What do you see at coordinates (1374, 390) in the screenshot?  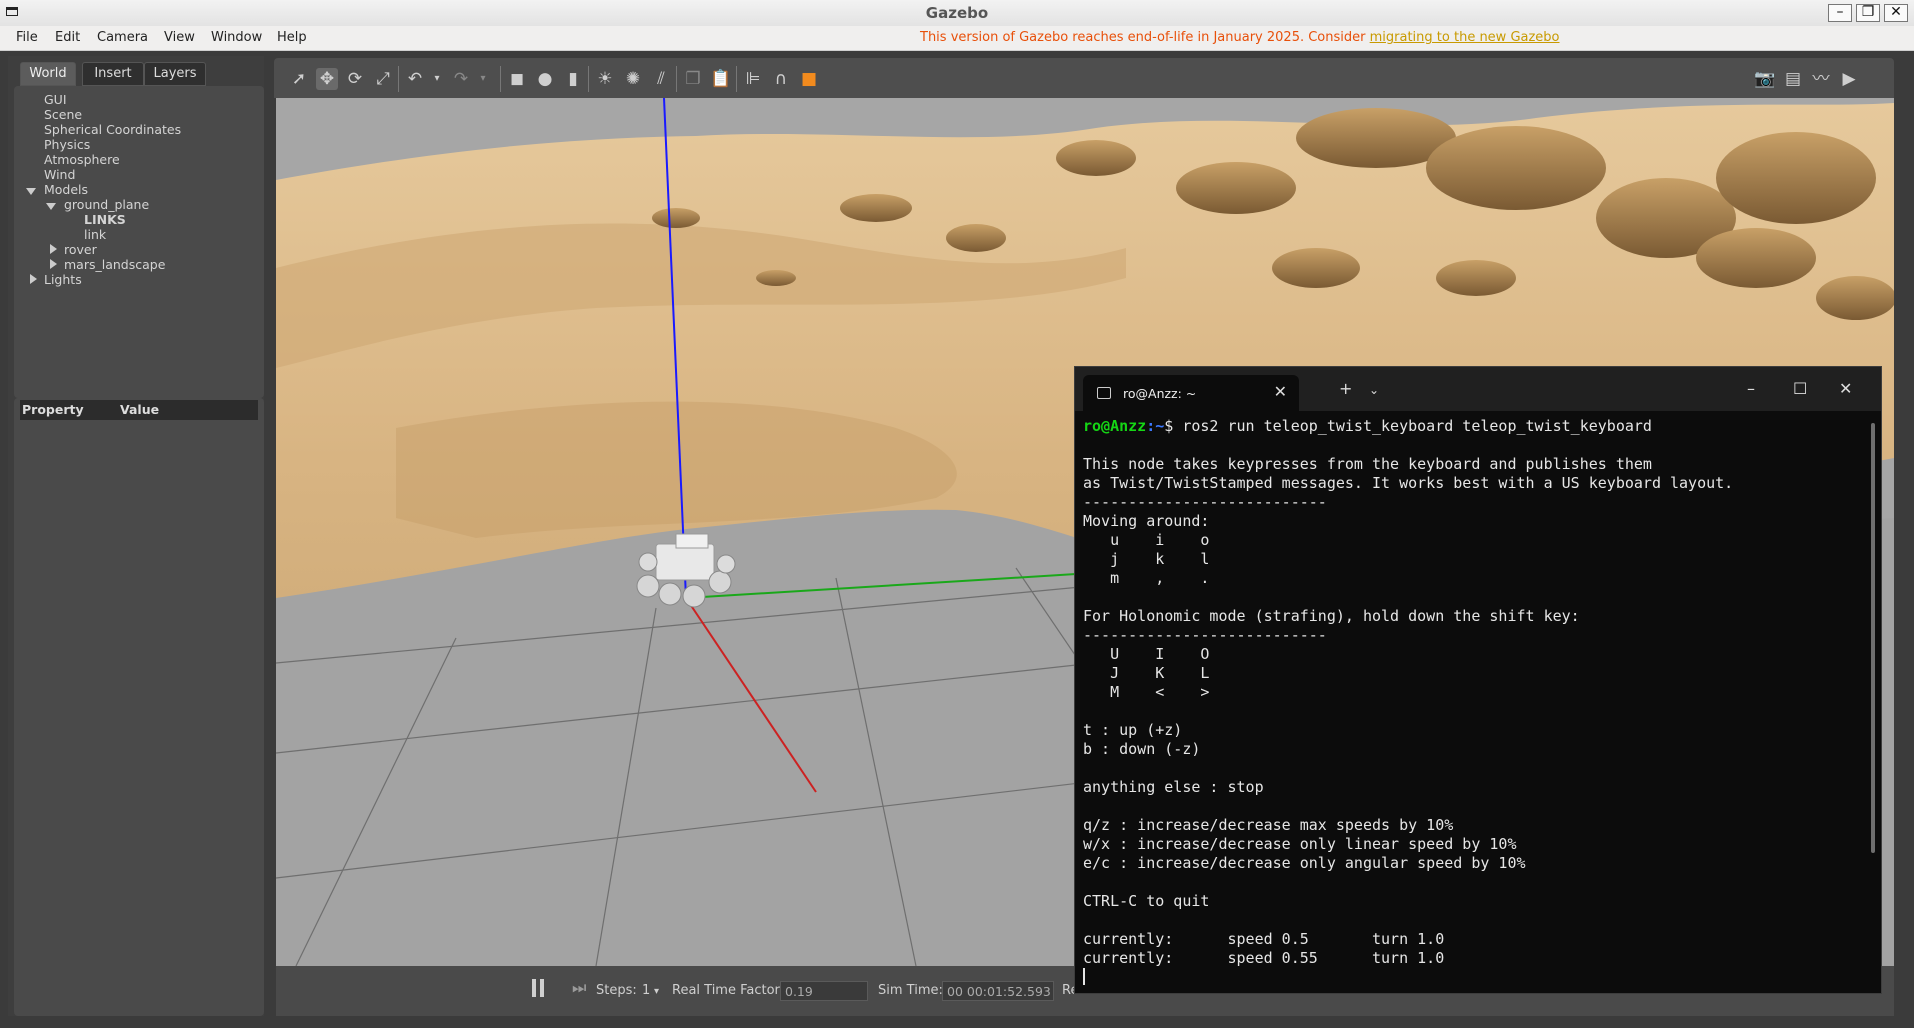 I see `chevron-down-icon: ⌄` at bounding box center [1374, 390].